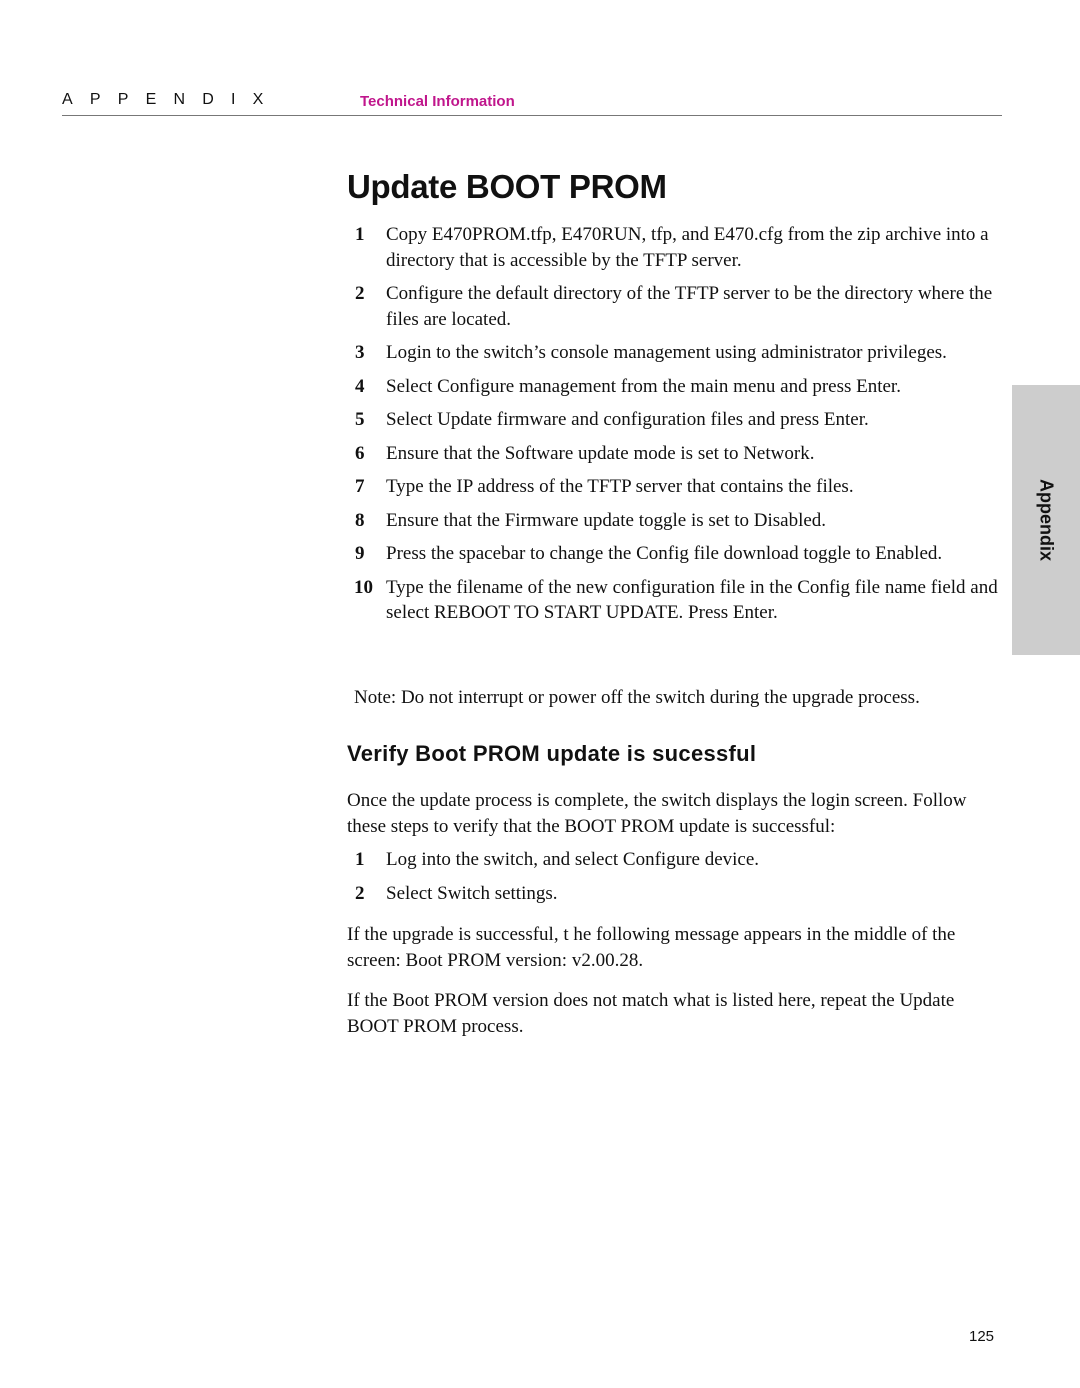  Describe the element at coordinates (360, 486) in the screenshot. I see `step-number: 7` at that location.